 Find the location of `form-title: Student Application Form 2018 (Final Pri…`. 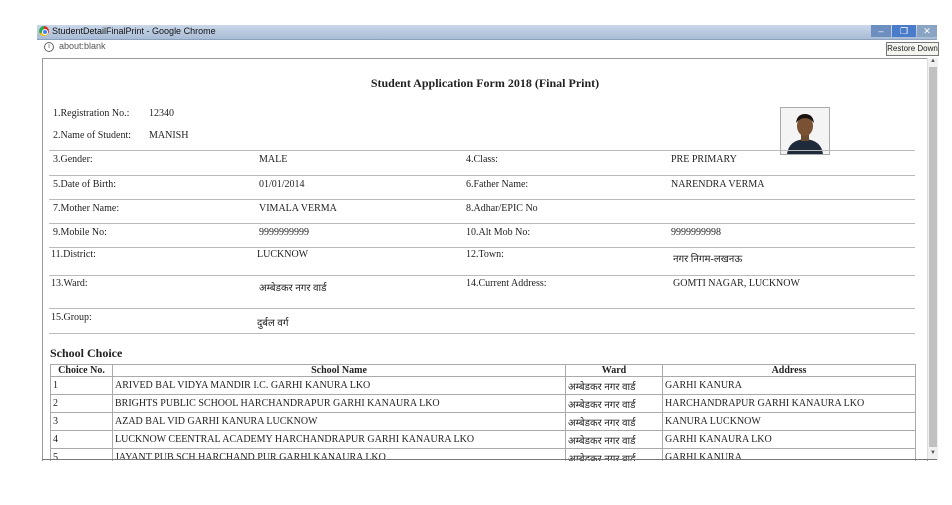

form-title: Student Application Form 2018 (Final Pri… is located at coordinates (485, 83).